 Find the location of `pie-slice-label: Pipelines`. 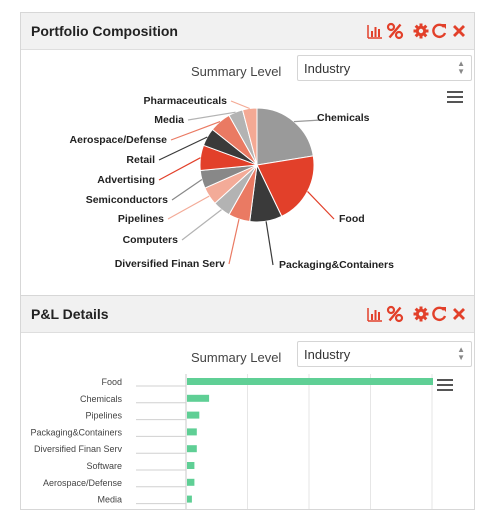

pie-slice-label: Pipelines is located at coordinates (141, 219).